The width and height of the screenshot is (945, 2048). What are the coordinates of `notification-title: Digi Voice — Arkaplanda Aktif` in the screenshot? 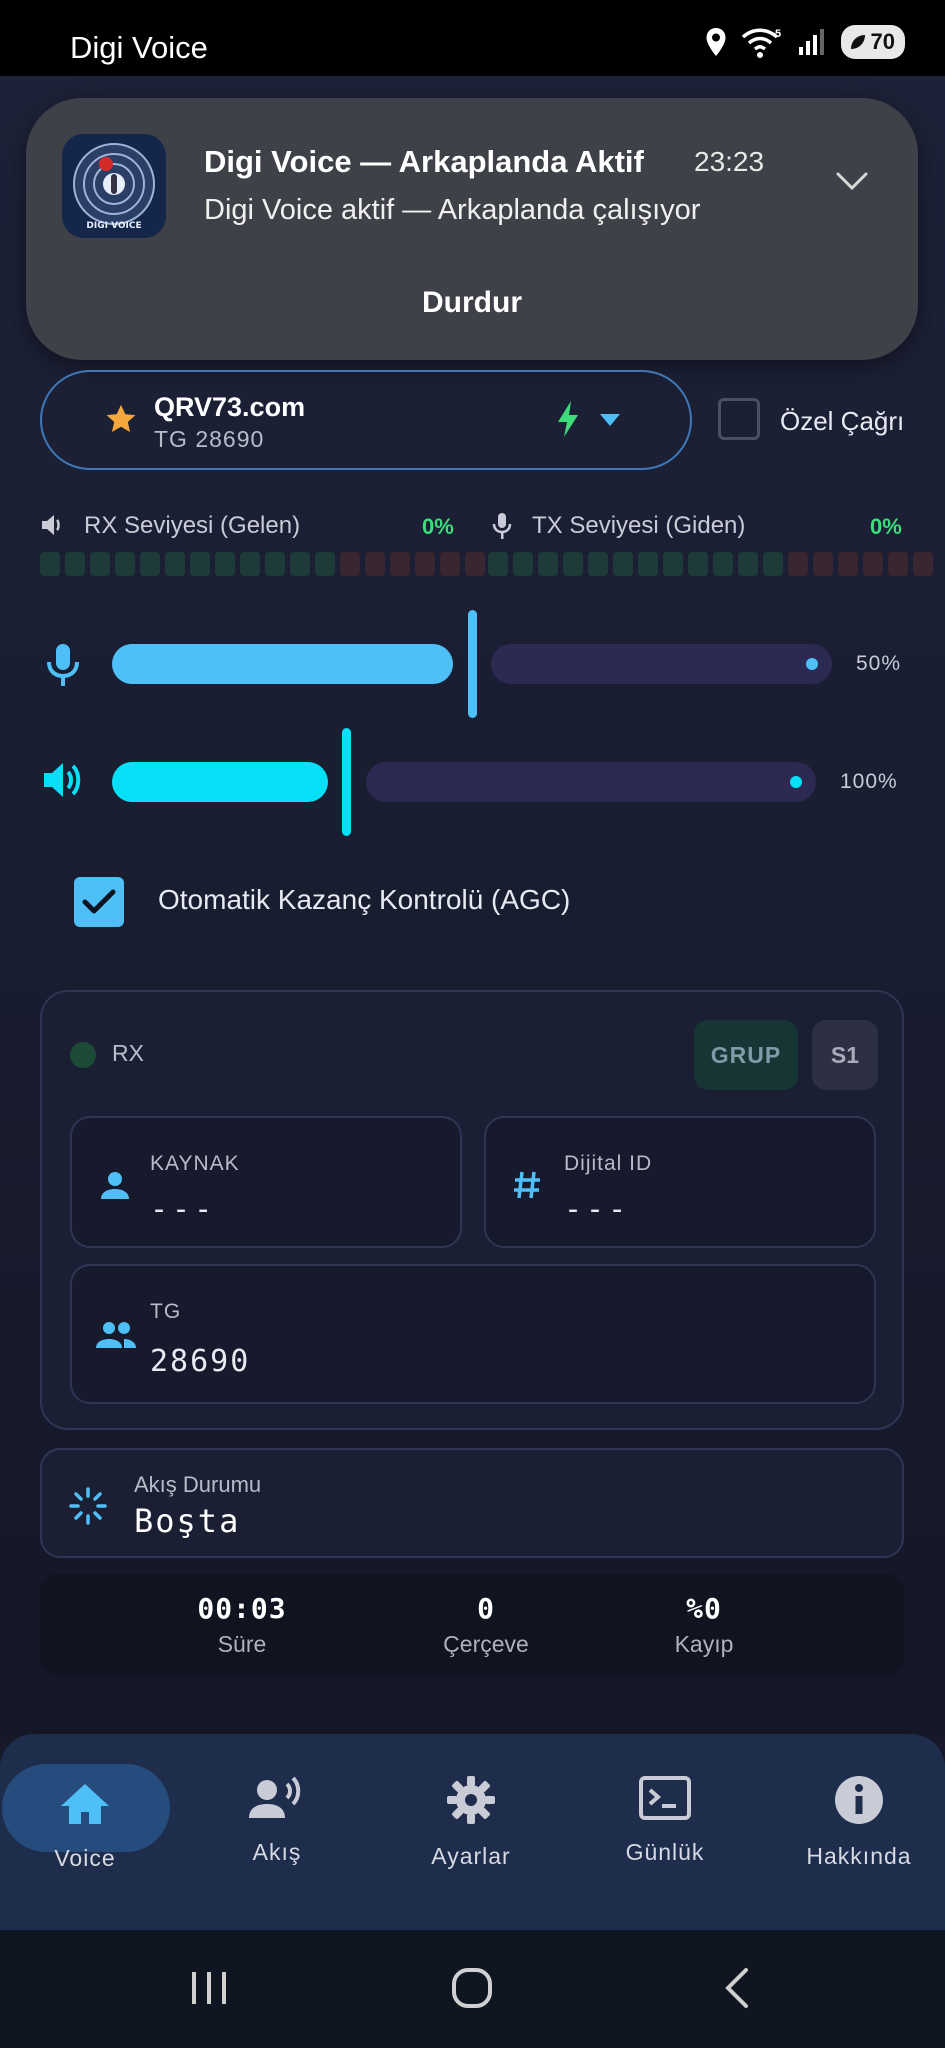 It's located at (424, 161).